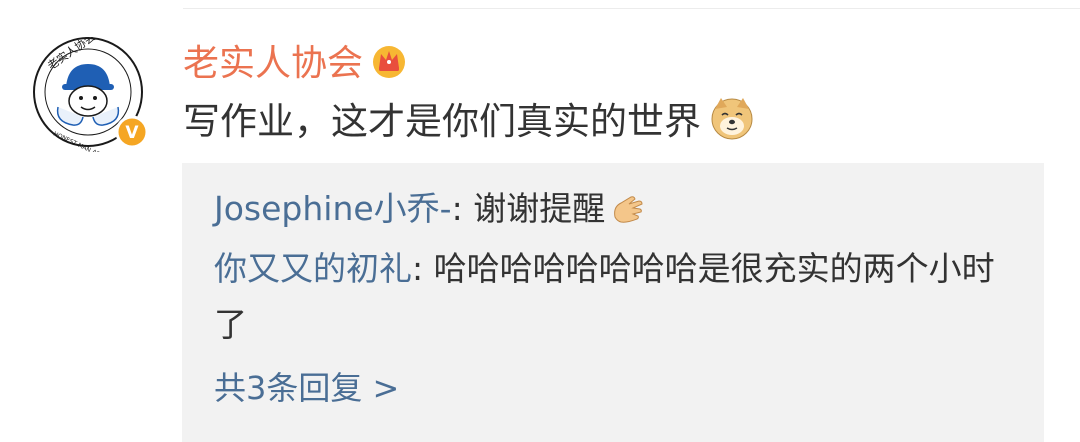  I want to click on reply-item: Josephine小乔- : 谢谢提醒, so click(429, 209).